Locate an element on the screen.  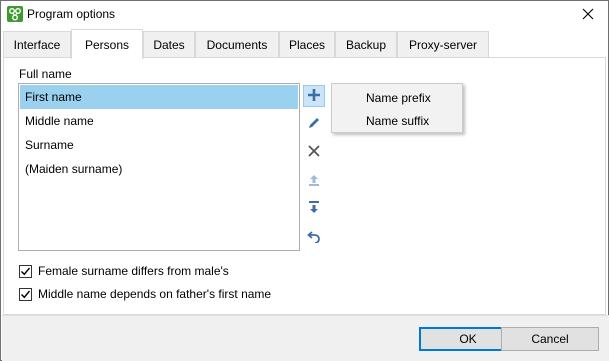
tab-dates: Dates is located at coordinates (169, 44).